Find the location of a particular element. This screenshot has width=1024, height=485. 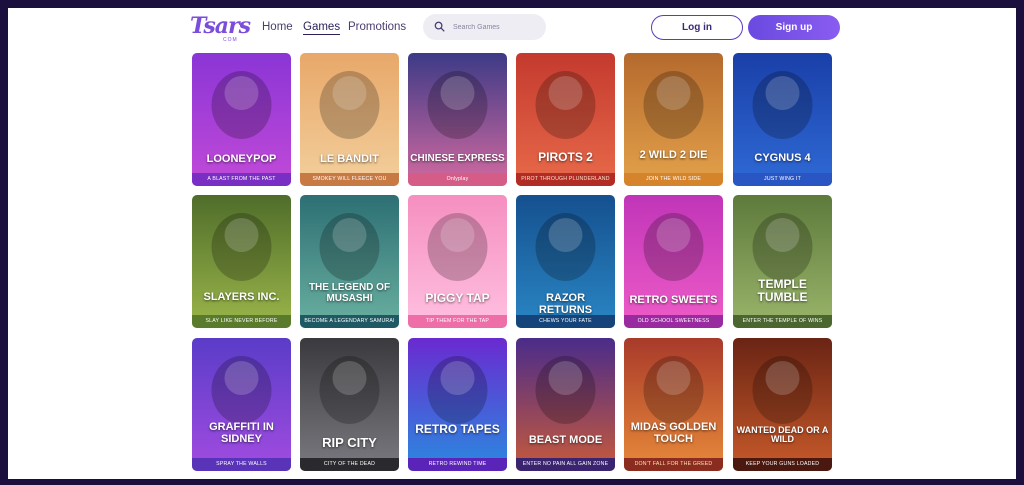

nav-home: Home is located at coordinates (277, 27).